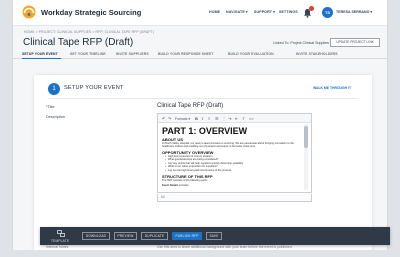 Image resolution: width=400 pixels, height=257 pixels. I want to click on tab-setup-your-event: SETUP YOUR EVENT, so click(40, 54).